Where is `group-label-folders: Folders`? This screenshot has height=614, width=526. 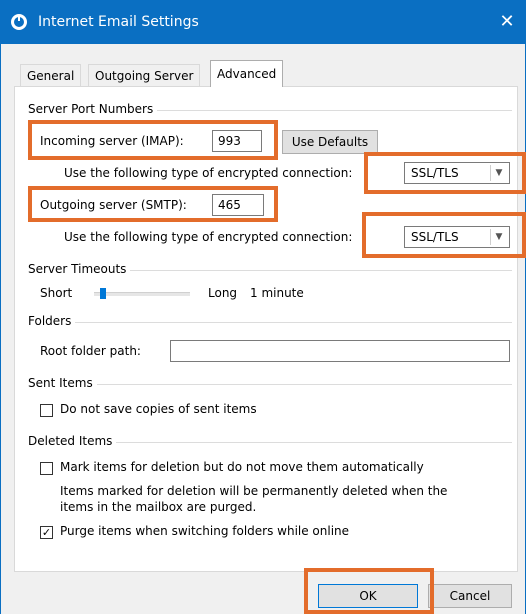 group-label-folders: Folders is located at coordinates (52, 321).